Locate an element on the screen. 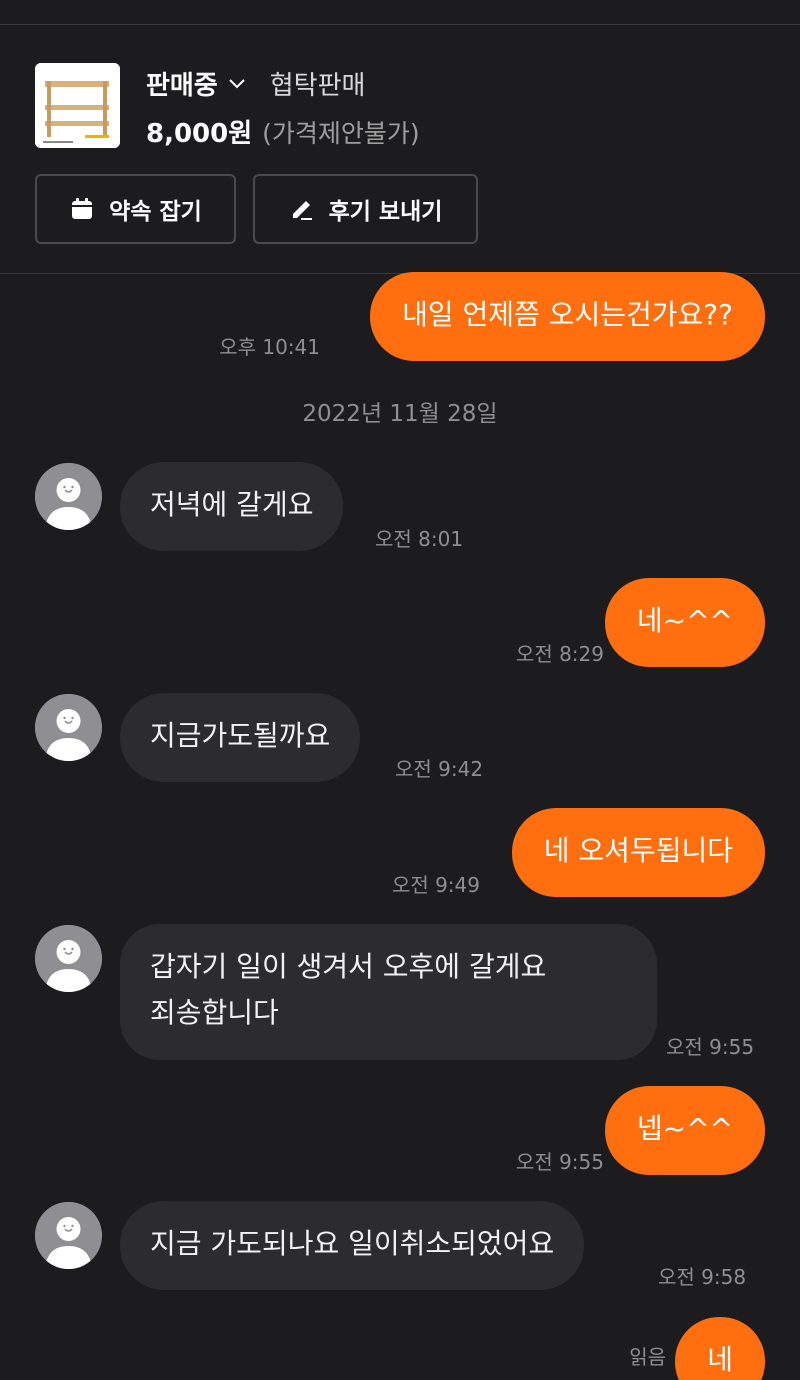  message-time: 오전 9:58 is located at coordinates (702, 1277).